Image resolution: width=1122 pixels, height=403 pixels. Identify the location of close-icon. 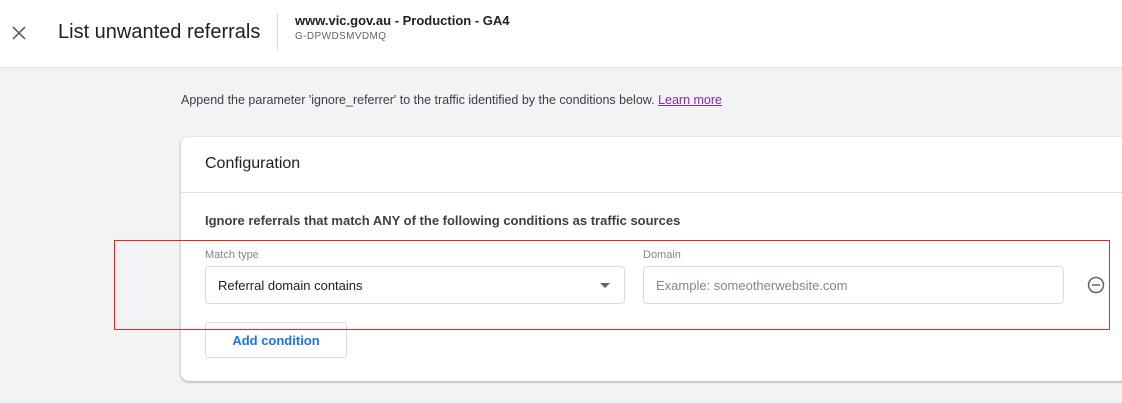
(19, 33).